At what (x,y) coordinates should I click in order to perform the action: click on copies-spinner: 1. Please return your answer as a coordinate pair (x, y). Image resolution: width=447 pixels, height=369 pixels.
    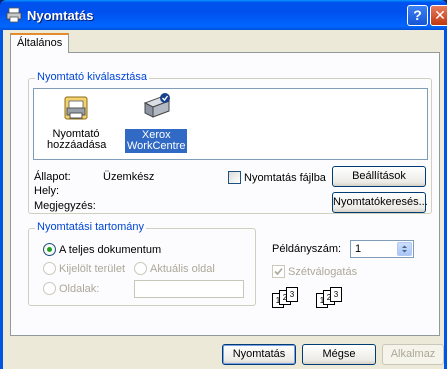
    Looking at the image, I should click on (382, 249).